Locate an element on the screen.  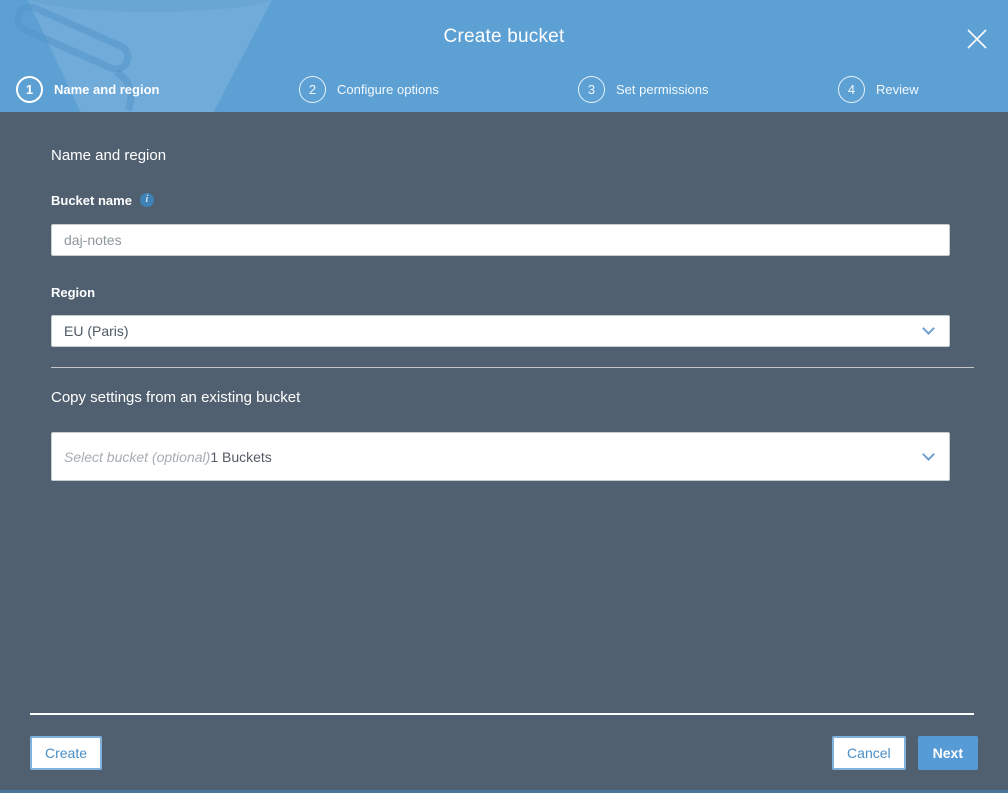
modal-title: Create bucket is located at coordinates (504, 36).